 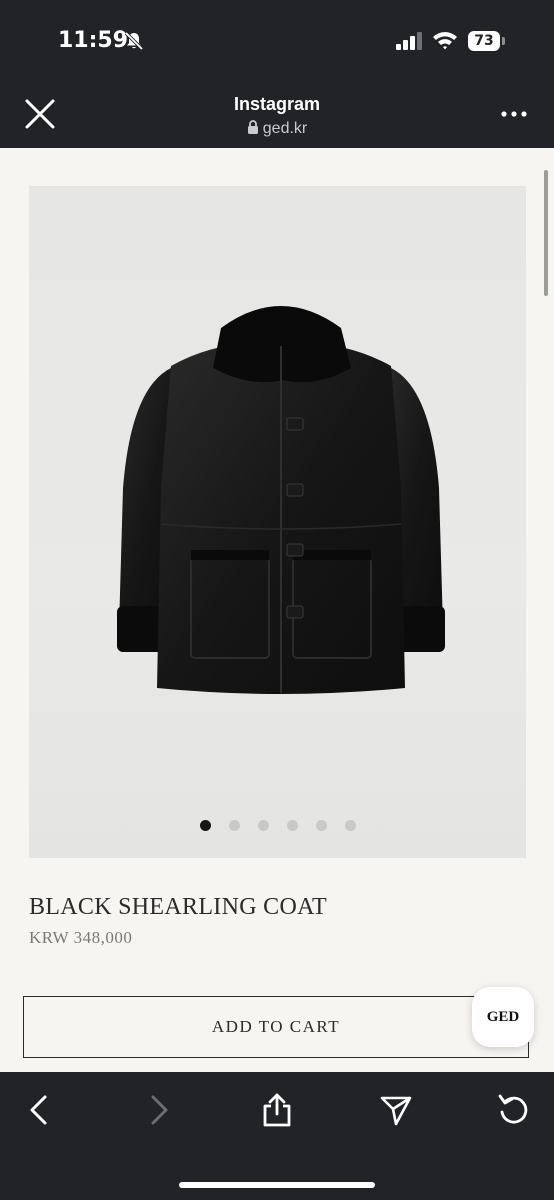 I want to click on bell-slash-icon, so click(x=134, y=41).